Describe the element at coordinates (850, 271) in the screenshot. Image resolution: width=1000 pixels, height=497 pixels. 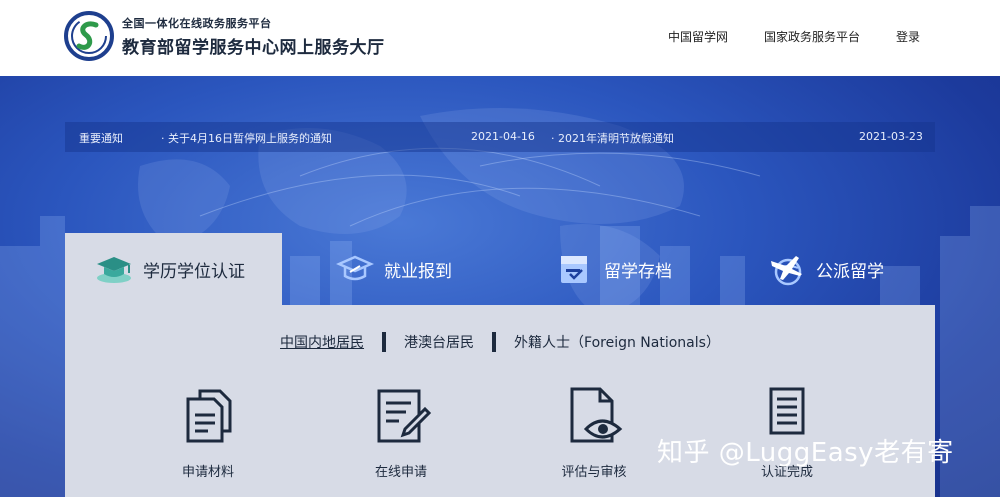
I see `tab-label: 公派留学` at that location.